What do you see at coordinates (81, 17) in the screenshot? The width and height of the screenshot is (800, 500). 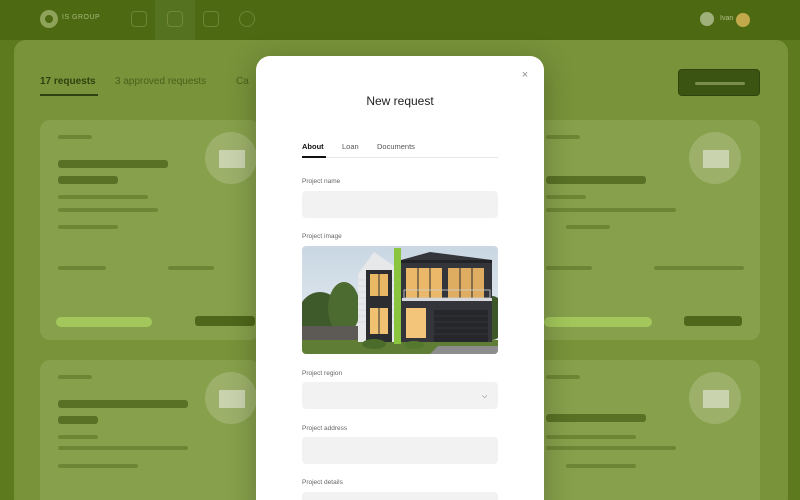 I see `logo-text: IS GROUP` at bounding box center [81, 17].